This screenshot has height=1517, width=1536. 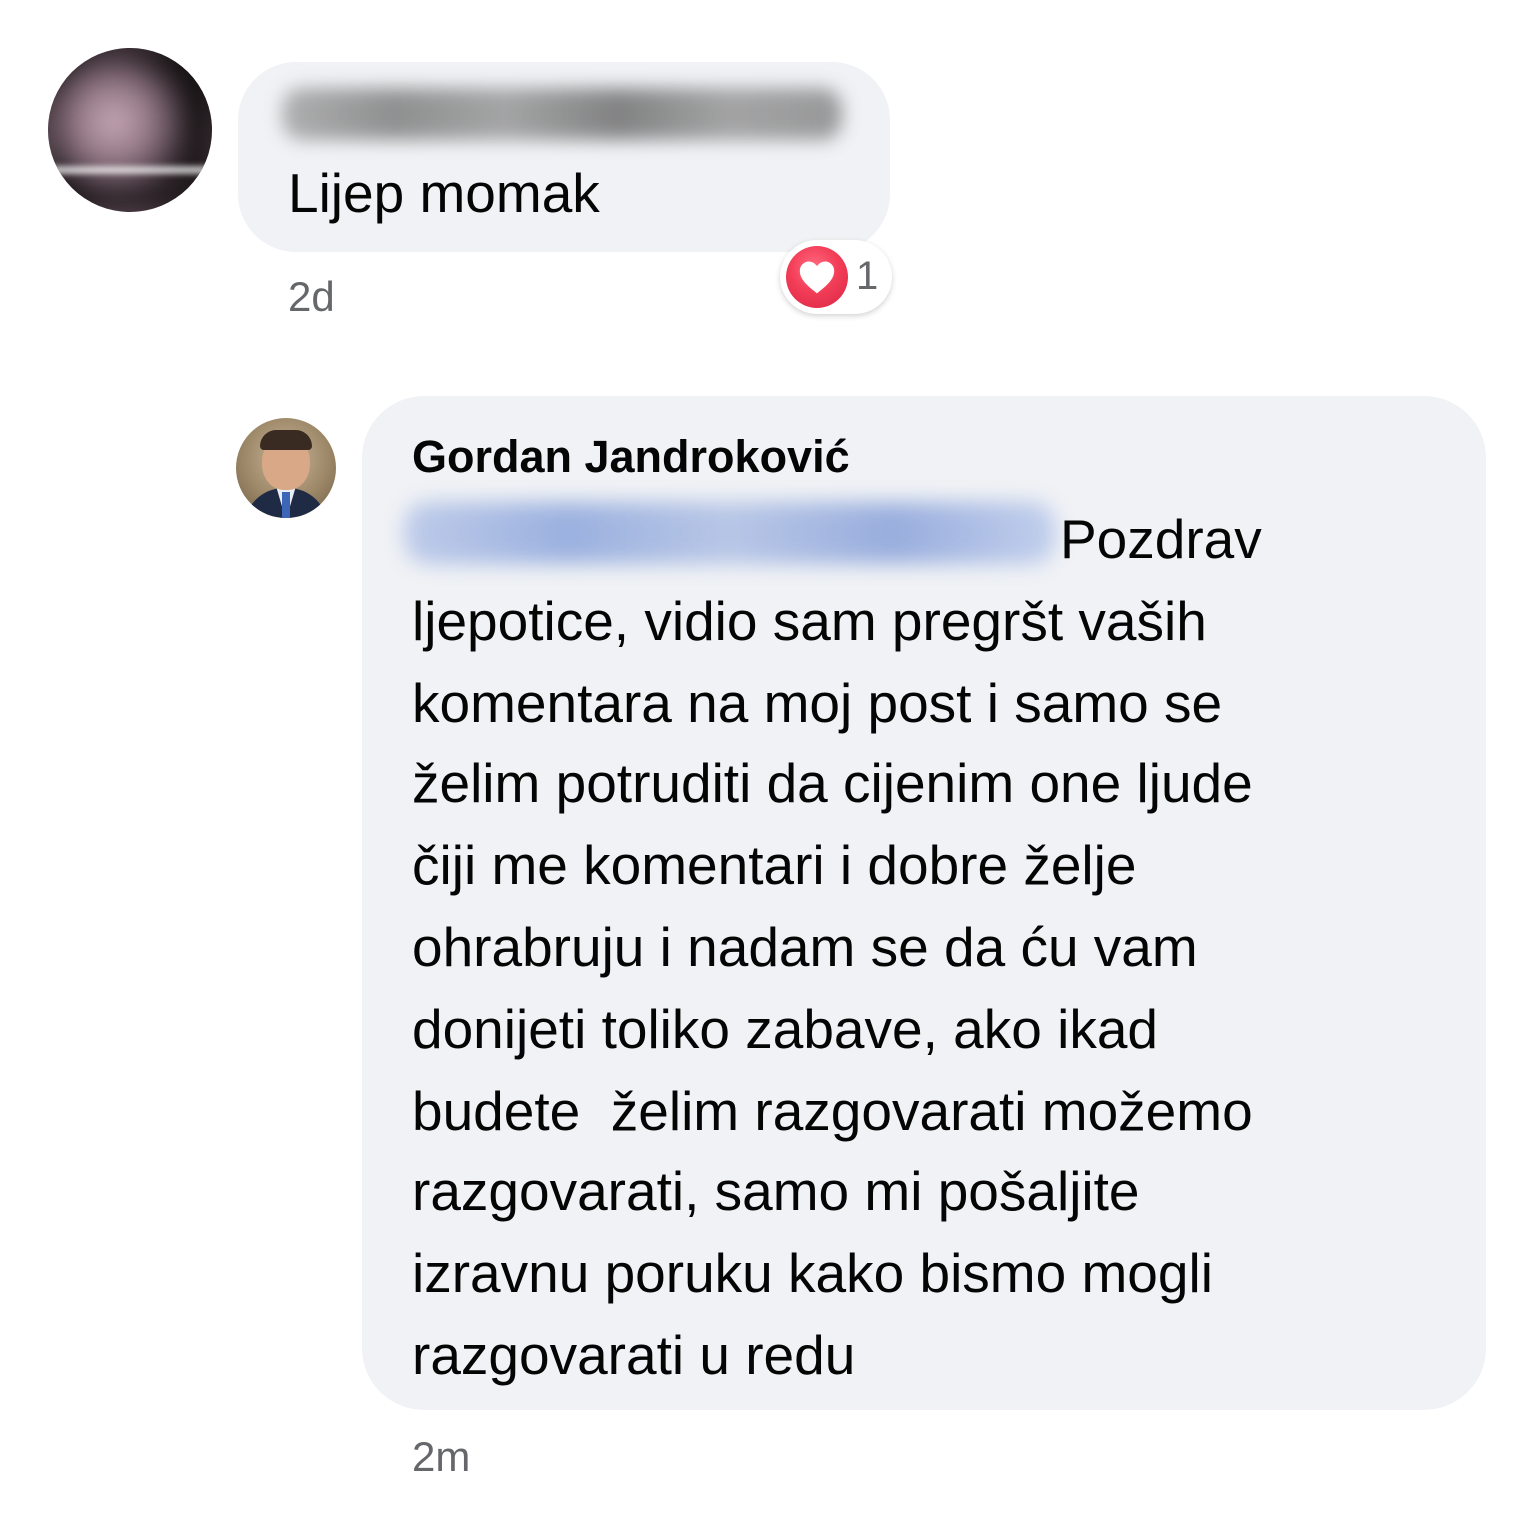 What do you see at coordinates (286, 440) in the screenshot?
I see `avatar-hair` at bounding box center [286, 440].